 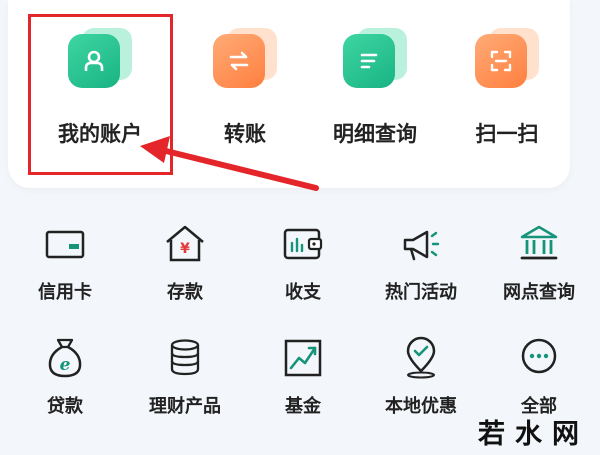 What do you see at coordinates (100, 94) in the screenshot?
I see `highlight-box` at bounding box center [100, 94].